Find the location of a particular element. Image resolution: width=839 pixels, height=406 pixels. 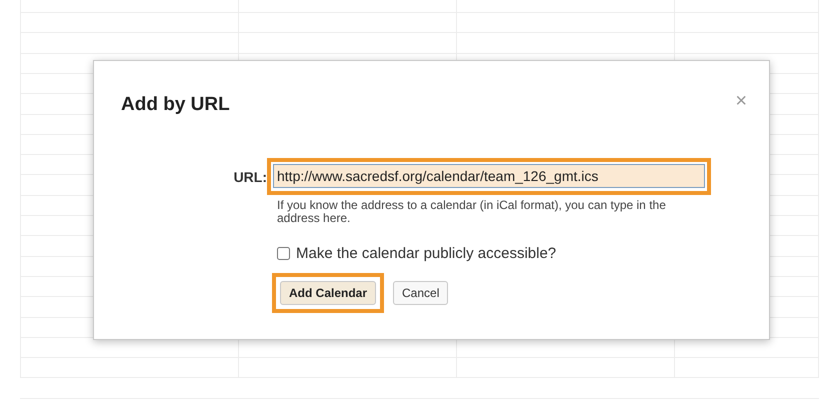

url-field: http://www.sacredsf.org/calendar/team_126_gmt.ics is located at coordinates (489, 176).